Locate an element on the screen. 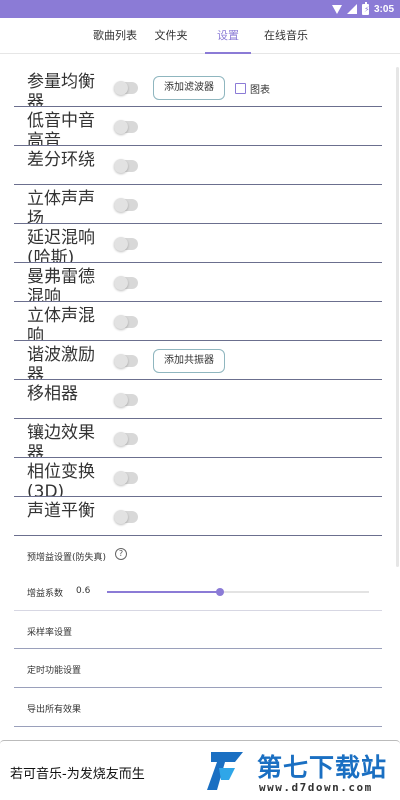 The image size is (400, 800). signal-icon is located at coordinates (351, 9).